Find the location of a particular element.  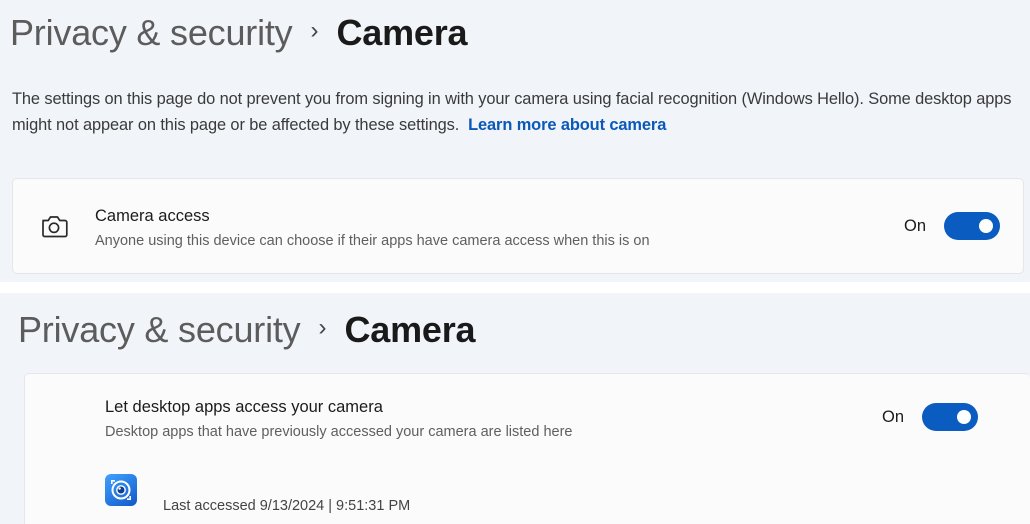

camera-app-icon is located at coordinates (121, 490).